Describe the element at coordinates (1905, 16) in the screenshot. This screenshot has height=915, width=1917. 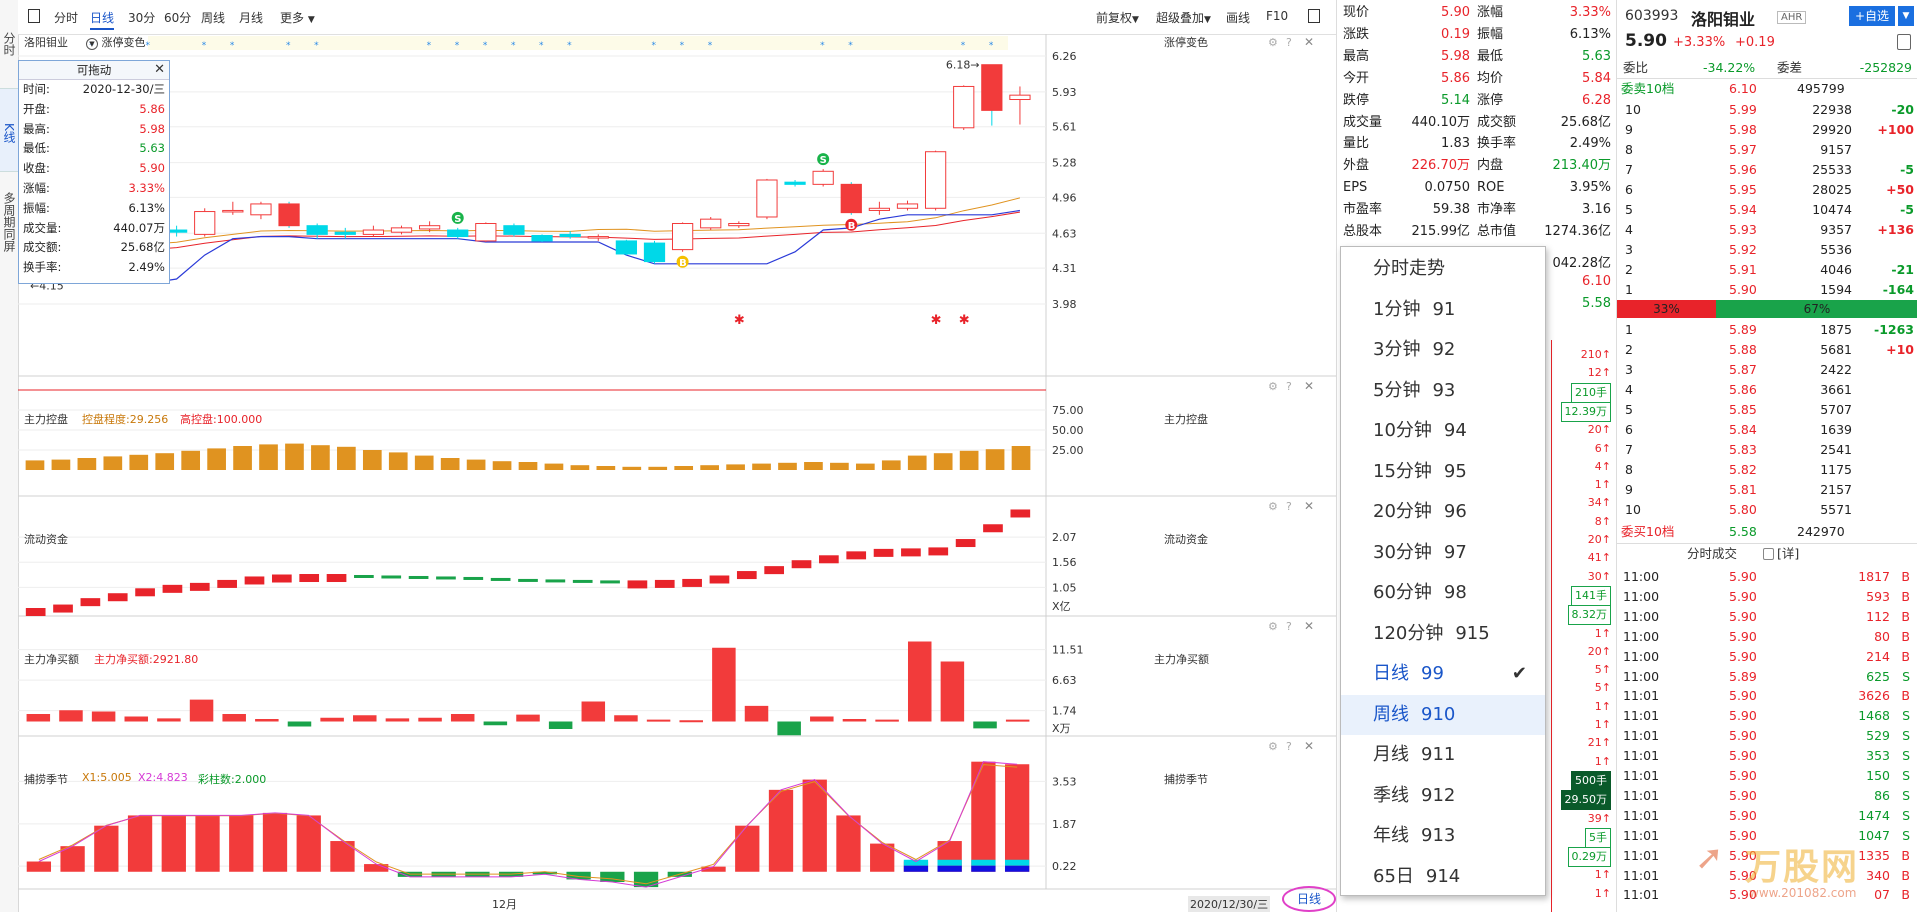
I see `chevron-down-icon: ▼` at that location.